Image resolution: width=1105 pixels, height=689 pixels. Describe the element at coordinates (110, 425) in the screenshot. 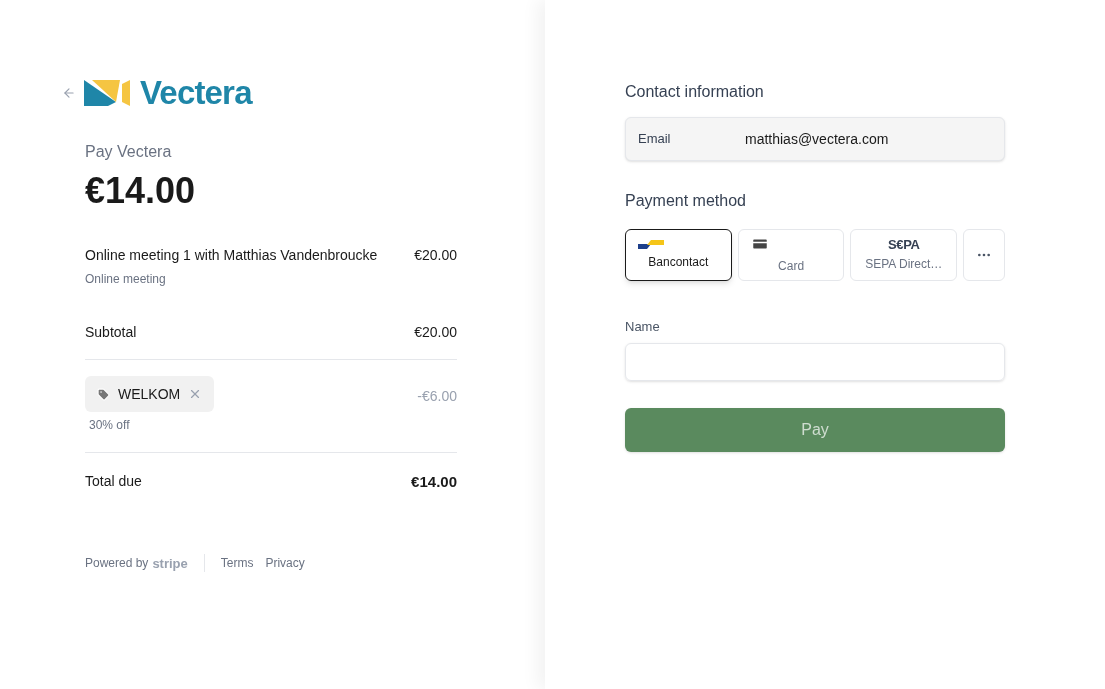

I see `promo-note: 30% off` at that location.